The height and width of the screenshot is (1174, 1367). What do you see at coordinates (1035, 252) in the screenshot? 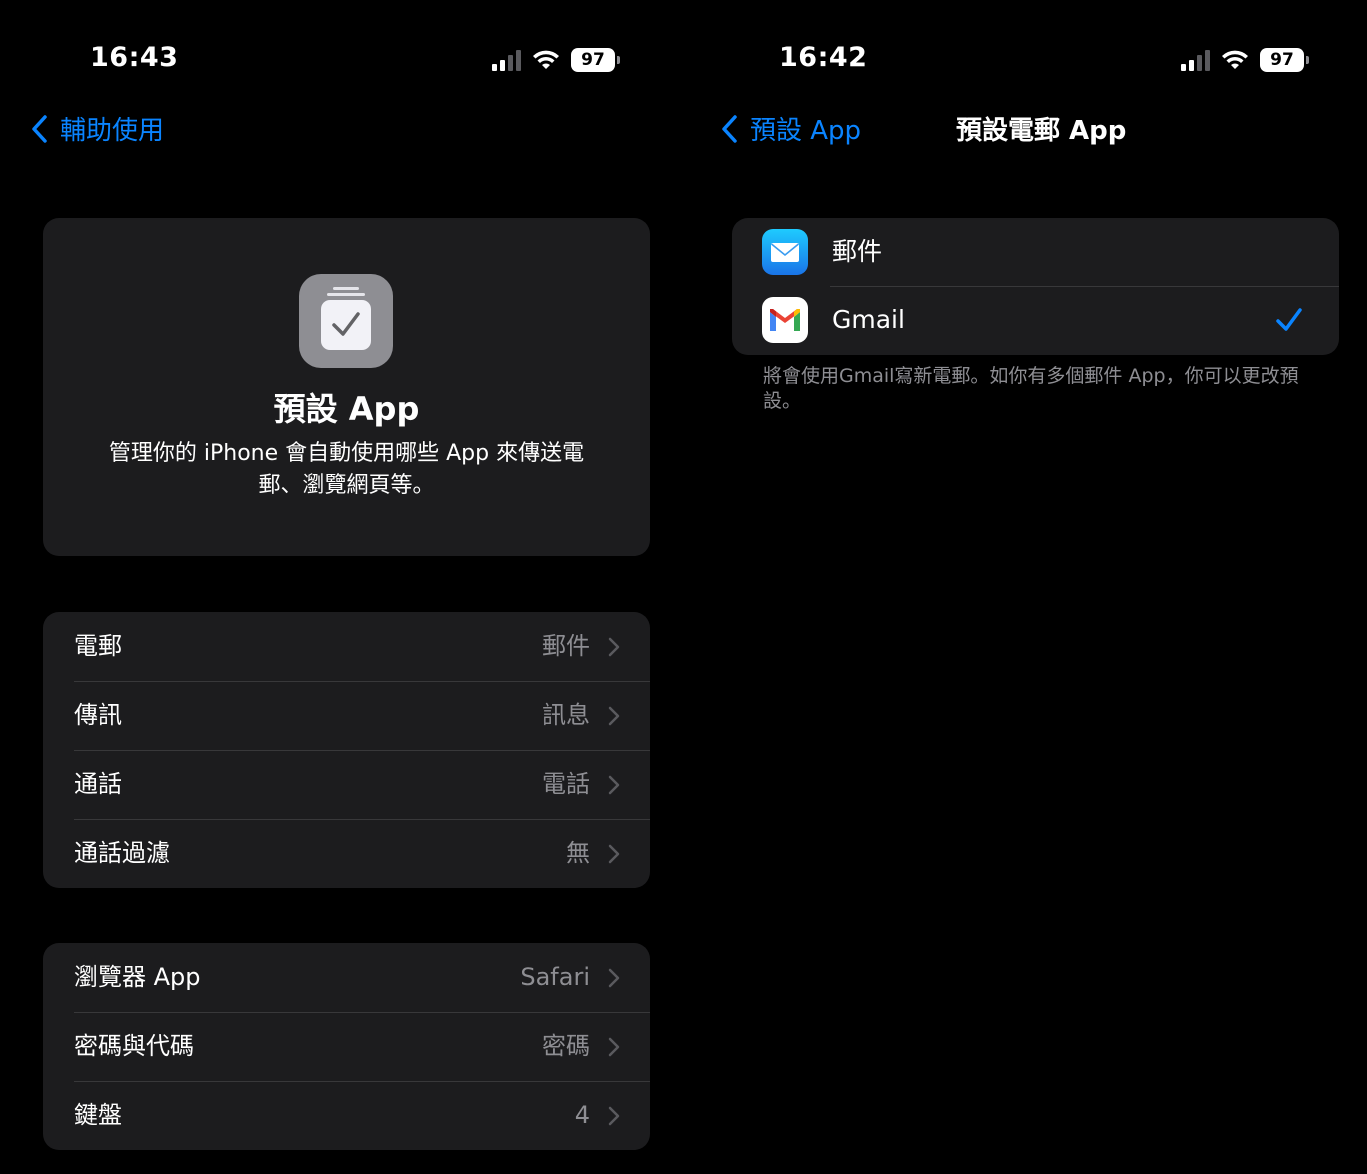
I see `option-mail: 郵件` at bounding box center [1035, 252].